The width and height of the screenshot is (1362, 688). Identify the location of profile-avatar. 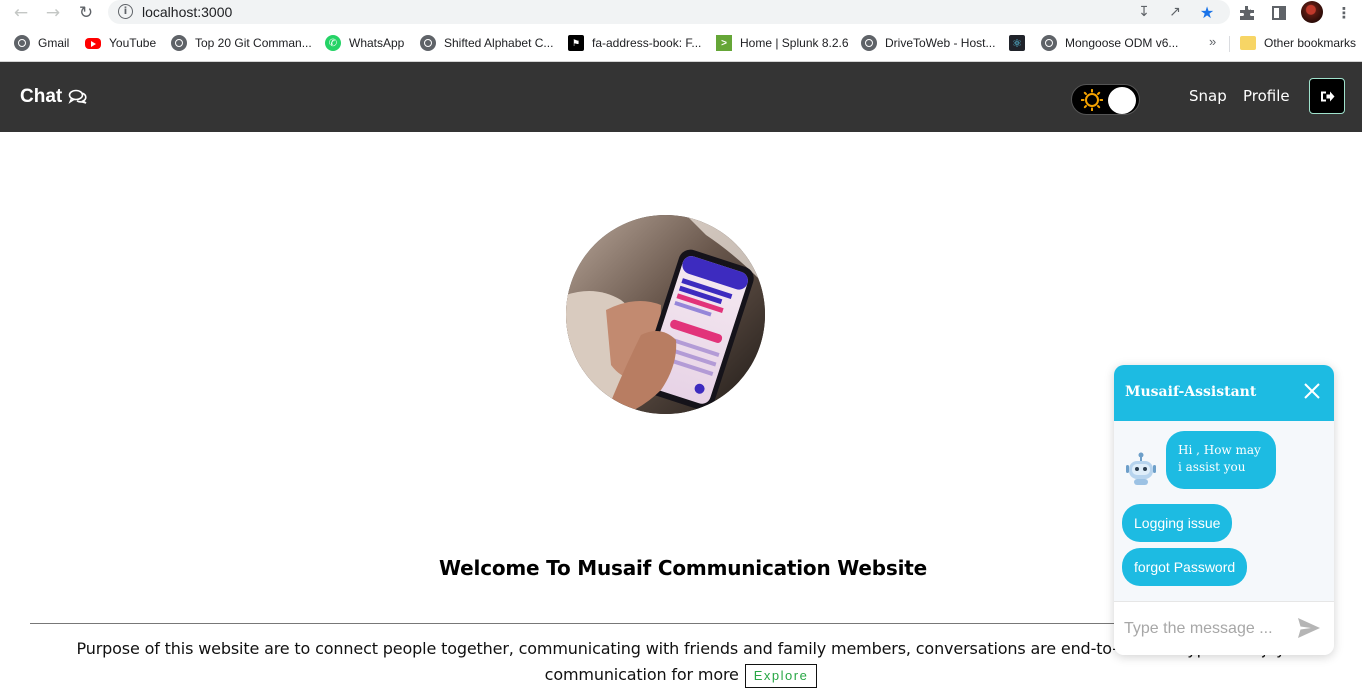
(1312, 12).